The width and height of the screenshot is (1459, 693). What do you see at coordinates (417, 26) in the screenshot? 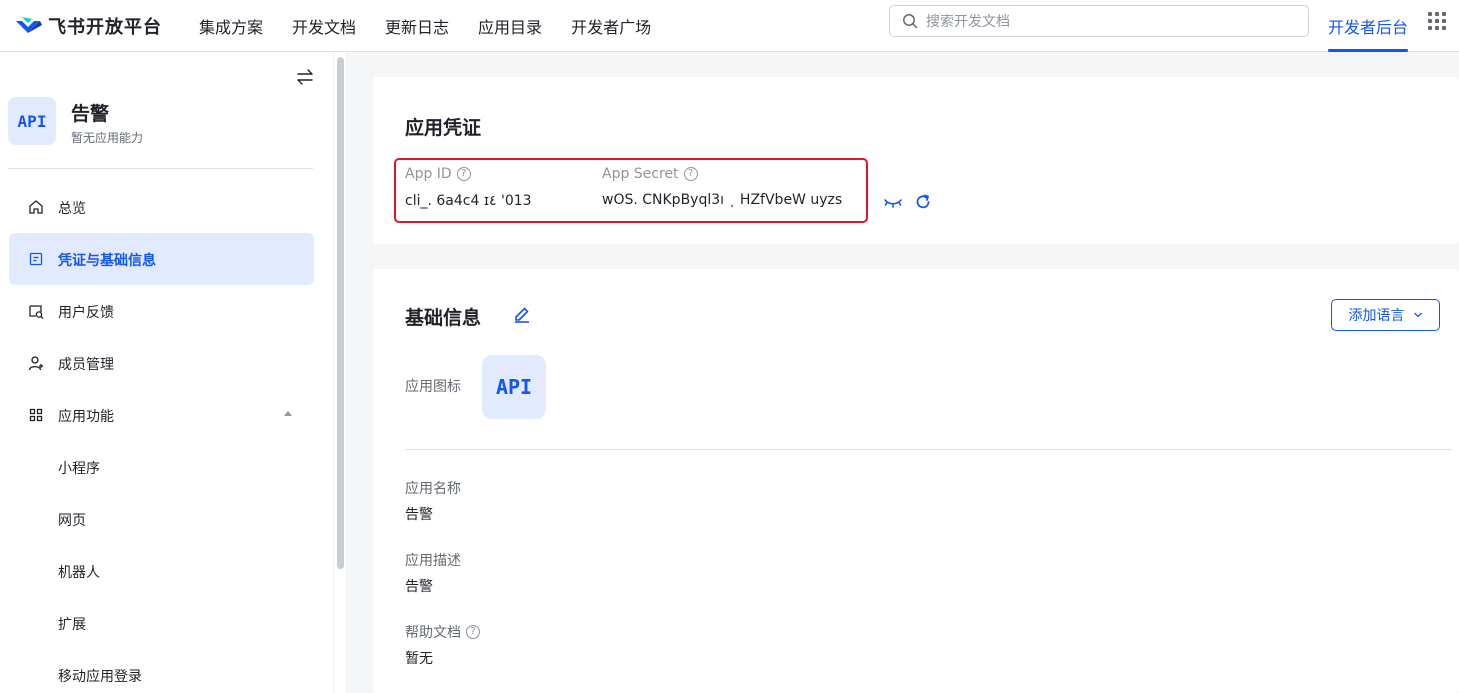
I see `nav-link-changelog: 更新日志` at bounding box center [417, 26].